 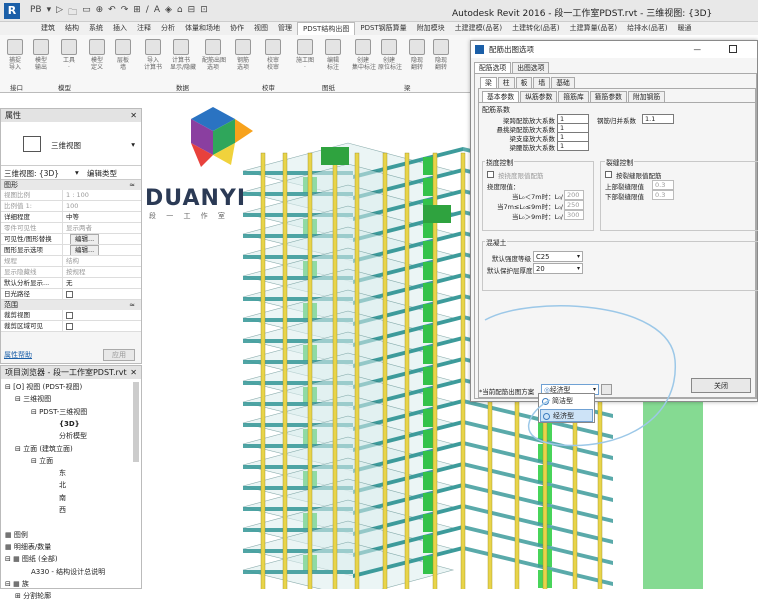 What do you see at coordinates (72, 28) in the screenshot?
I see `ribbon-tab: 结构` at bounding box center [72, 28].